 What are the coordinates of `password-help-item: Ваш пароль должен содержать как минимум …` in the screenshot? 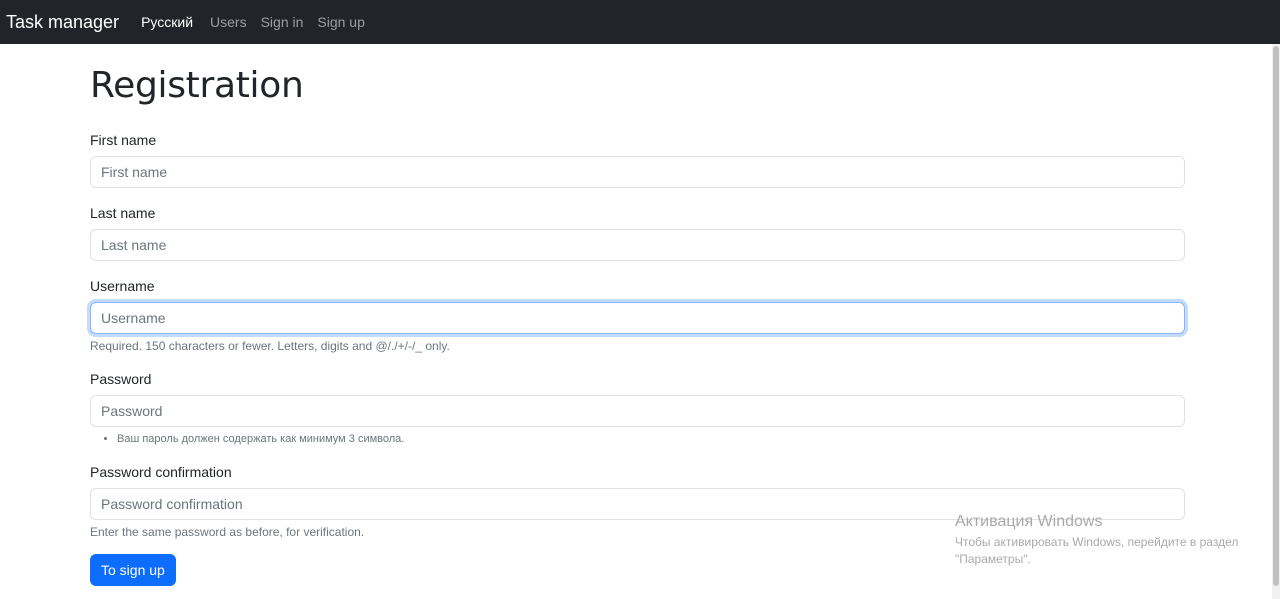 It's located at (651, 439).